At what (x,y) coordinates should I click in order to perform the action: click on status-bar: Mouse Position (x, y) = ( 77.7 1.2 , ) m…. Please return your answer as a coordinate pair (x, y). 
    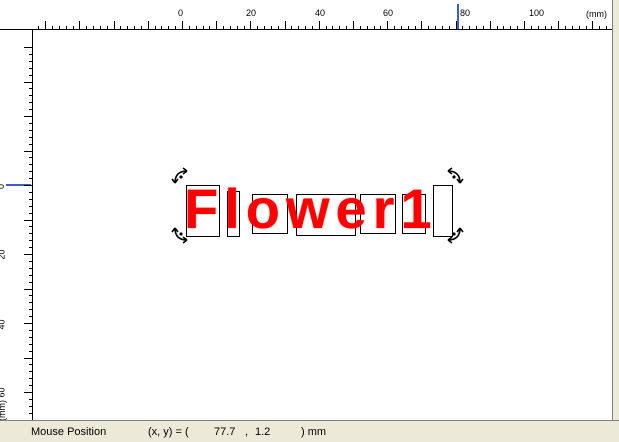
    Looking at the image, I should click on (309, 431).